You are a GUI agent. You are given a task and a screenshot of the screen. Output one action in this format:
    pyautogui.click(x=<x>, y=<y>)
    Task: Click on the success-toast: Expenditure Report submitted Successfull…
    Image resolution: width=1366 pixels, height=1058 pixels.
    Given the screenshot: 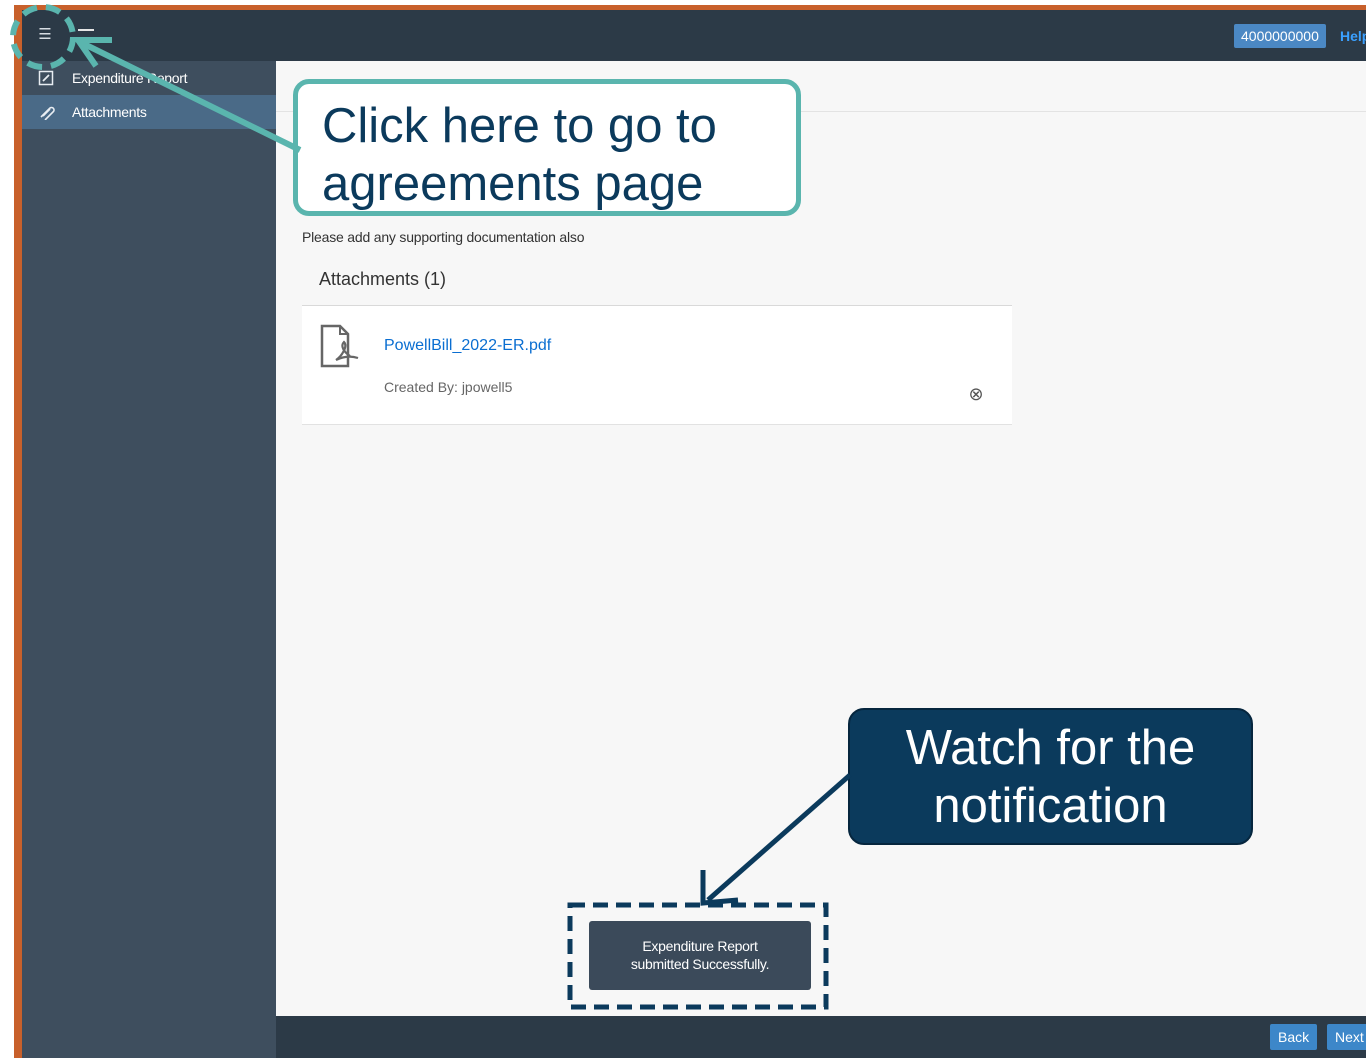 What is the action you would take?
    pyautogui.click(x=700, y=955)
    